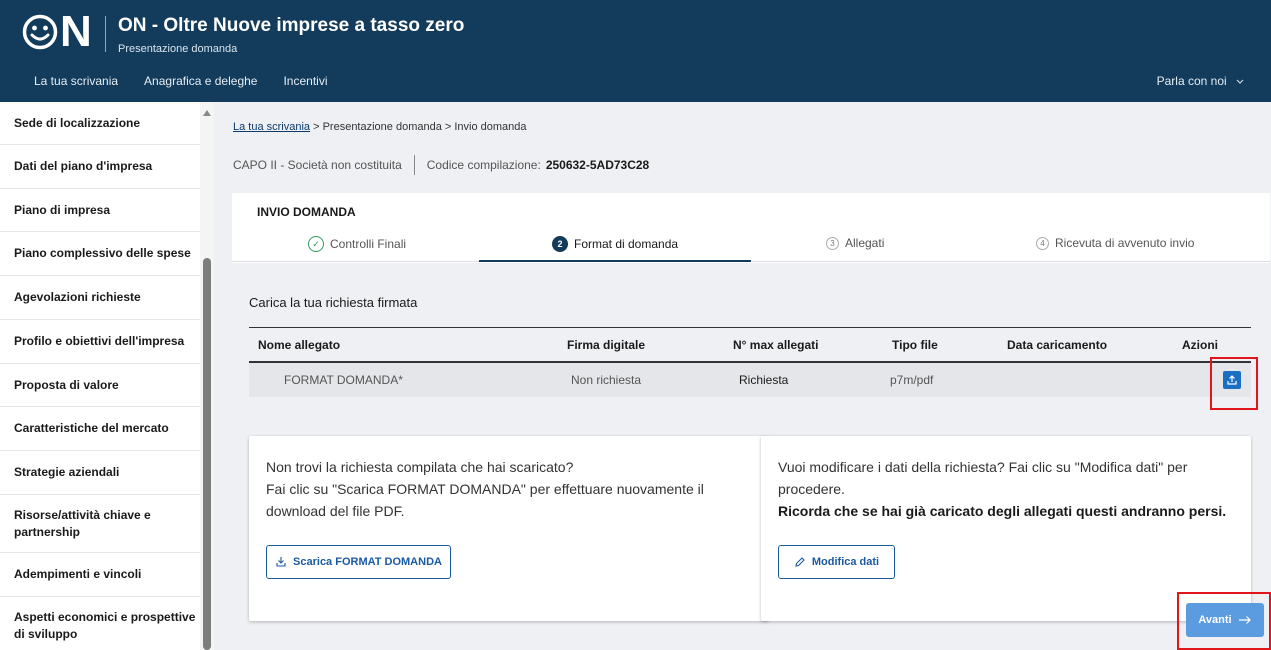  I want to click on step-label: Allegati, so click(865, 243).